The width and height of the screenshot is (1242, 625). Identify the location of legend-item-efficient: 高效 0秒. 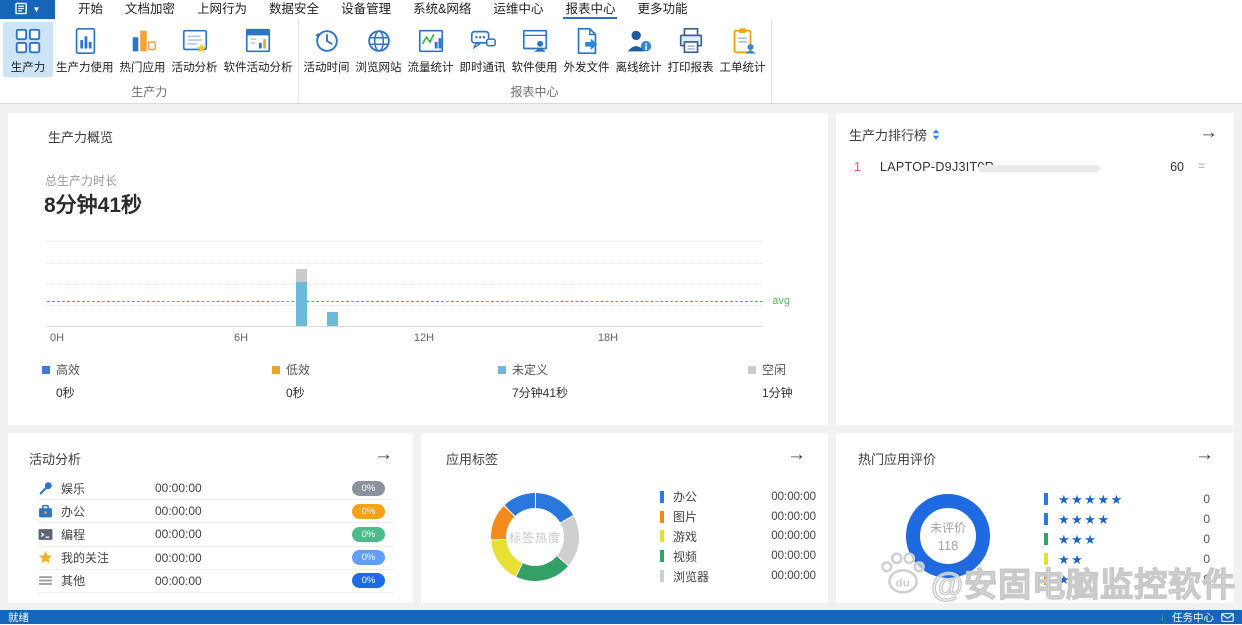
(61, 381).